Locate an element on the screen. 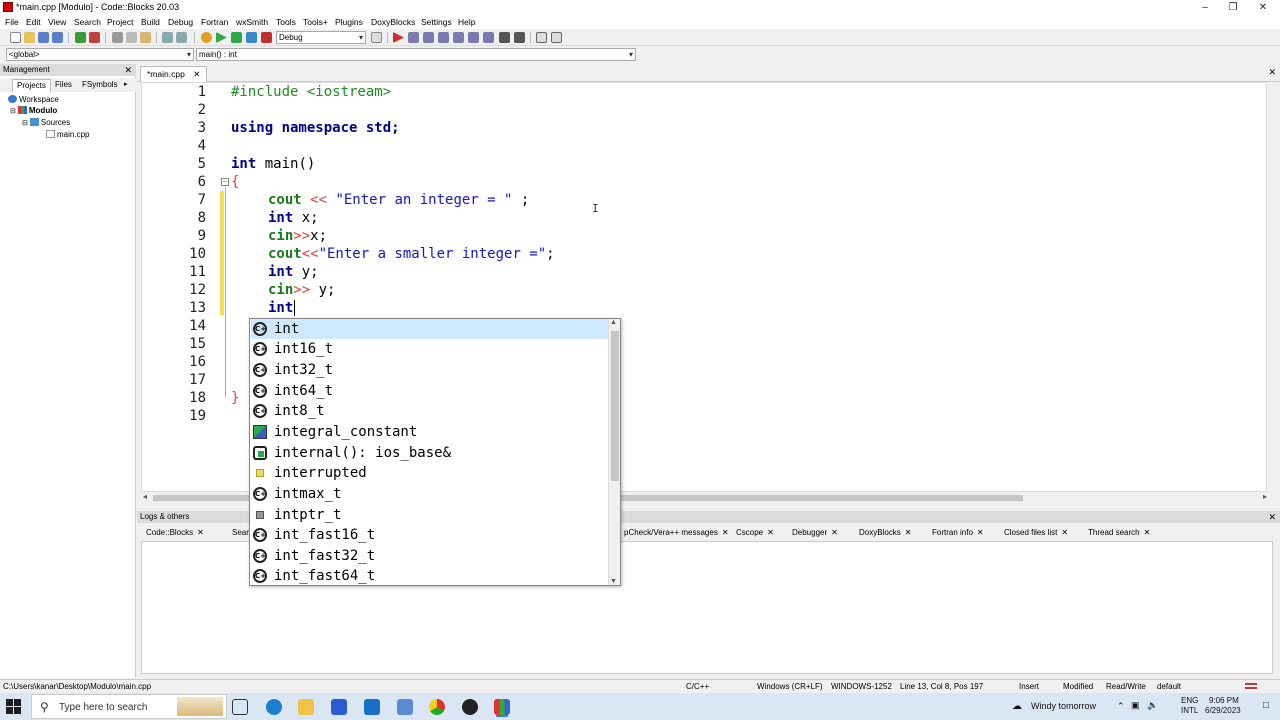  find-icon is located at coordinates (167, 37).